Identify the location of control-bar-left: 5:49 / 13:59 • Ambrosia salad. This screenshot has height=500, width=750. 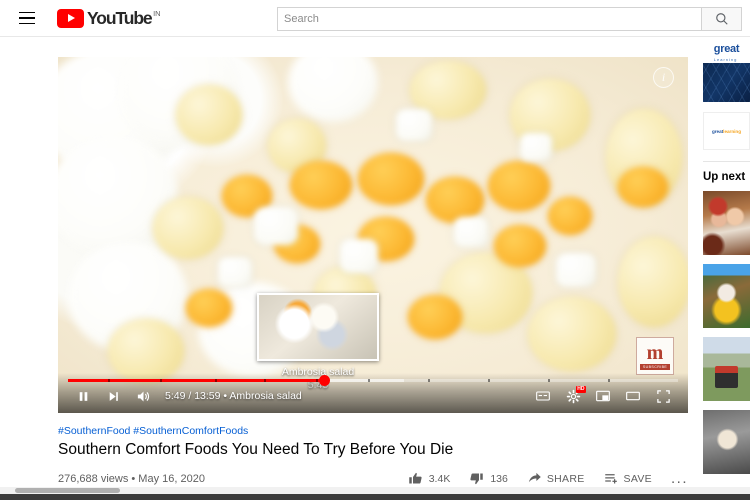
(185, 396).